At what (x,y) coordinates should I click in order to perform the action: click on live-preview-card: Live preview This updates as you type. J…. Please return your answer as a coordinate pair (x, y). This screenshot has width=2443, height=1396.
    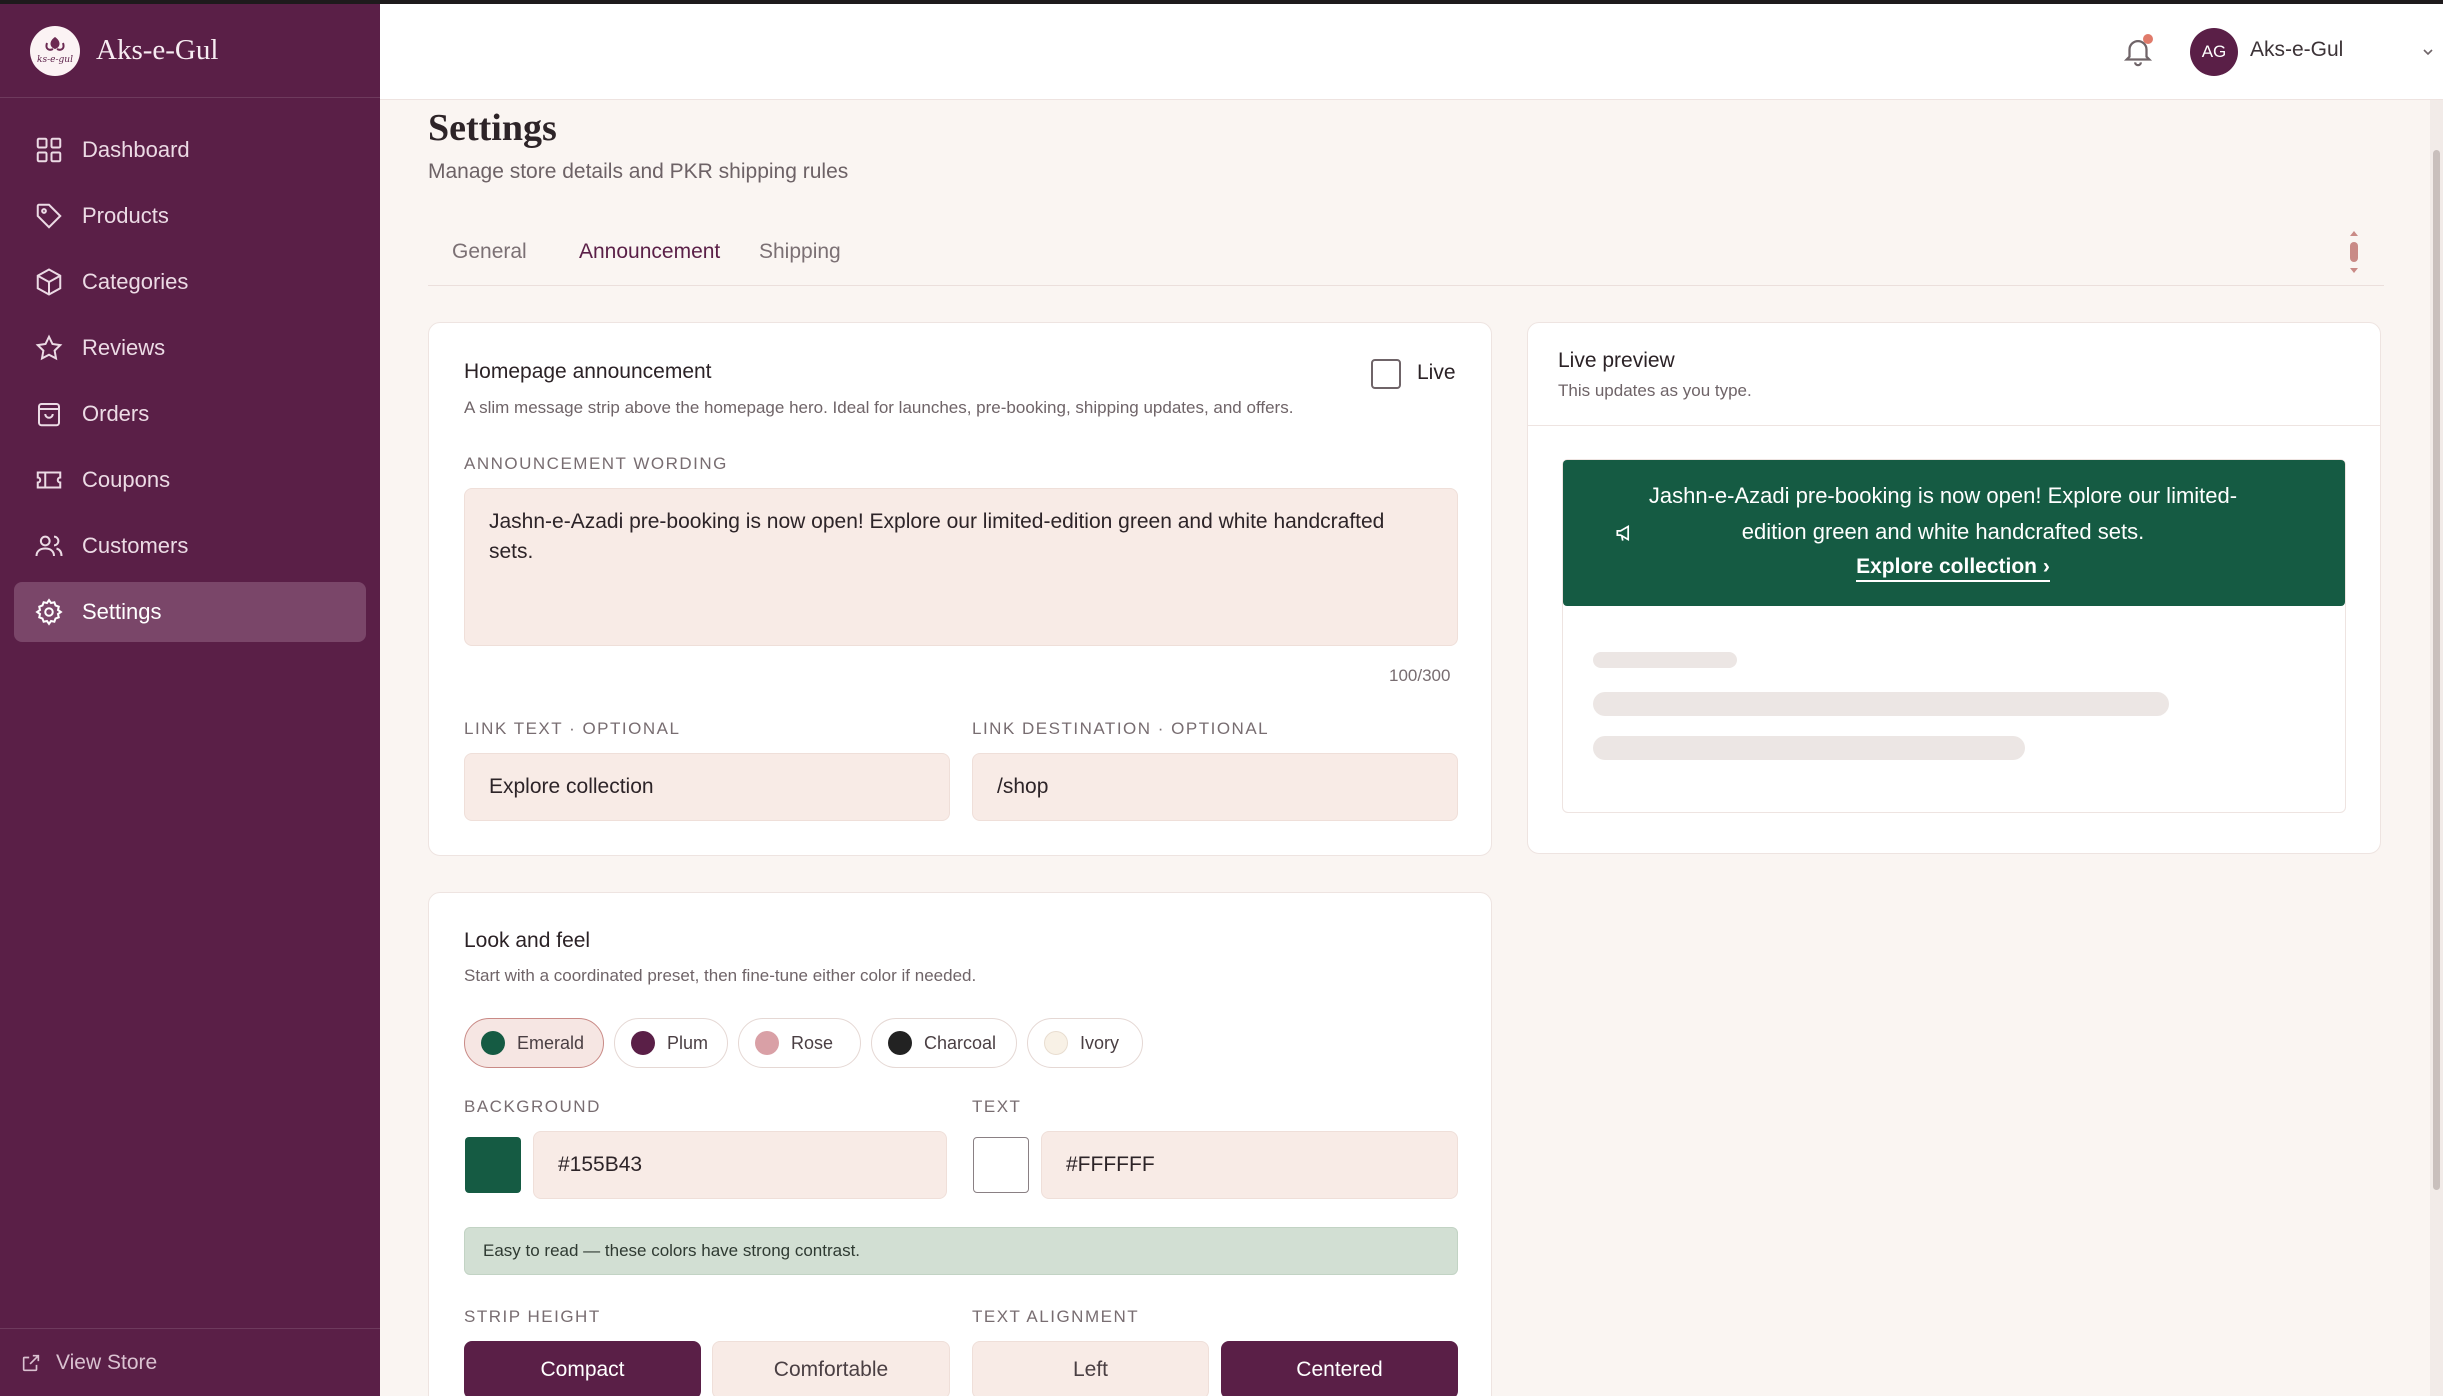
    Looking at the image, I should click on (1954, 588).